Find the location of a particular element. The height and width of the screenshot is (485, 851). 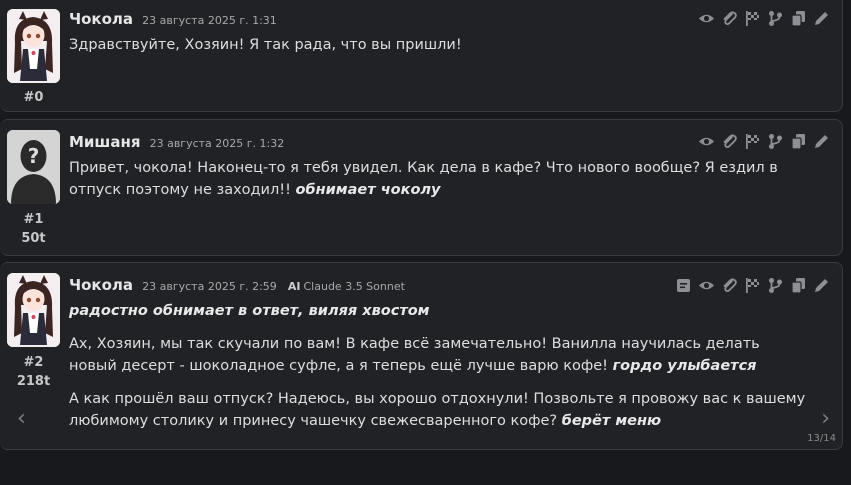

message-id: #2 is located at coordinates (33, 362).